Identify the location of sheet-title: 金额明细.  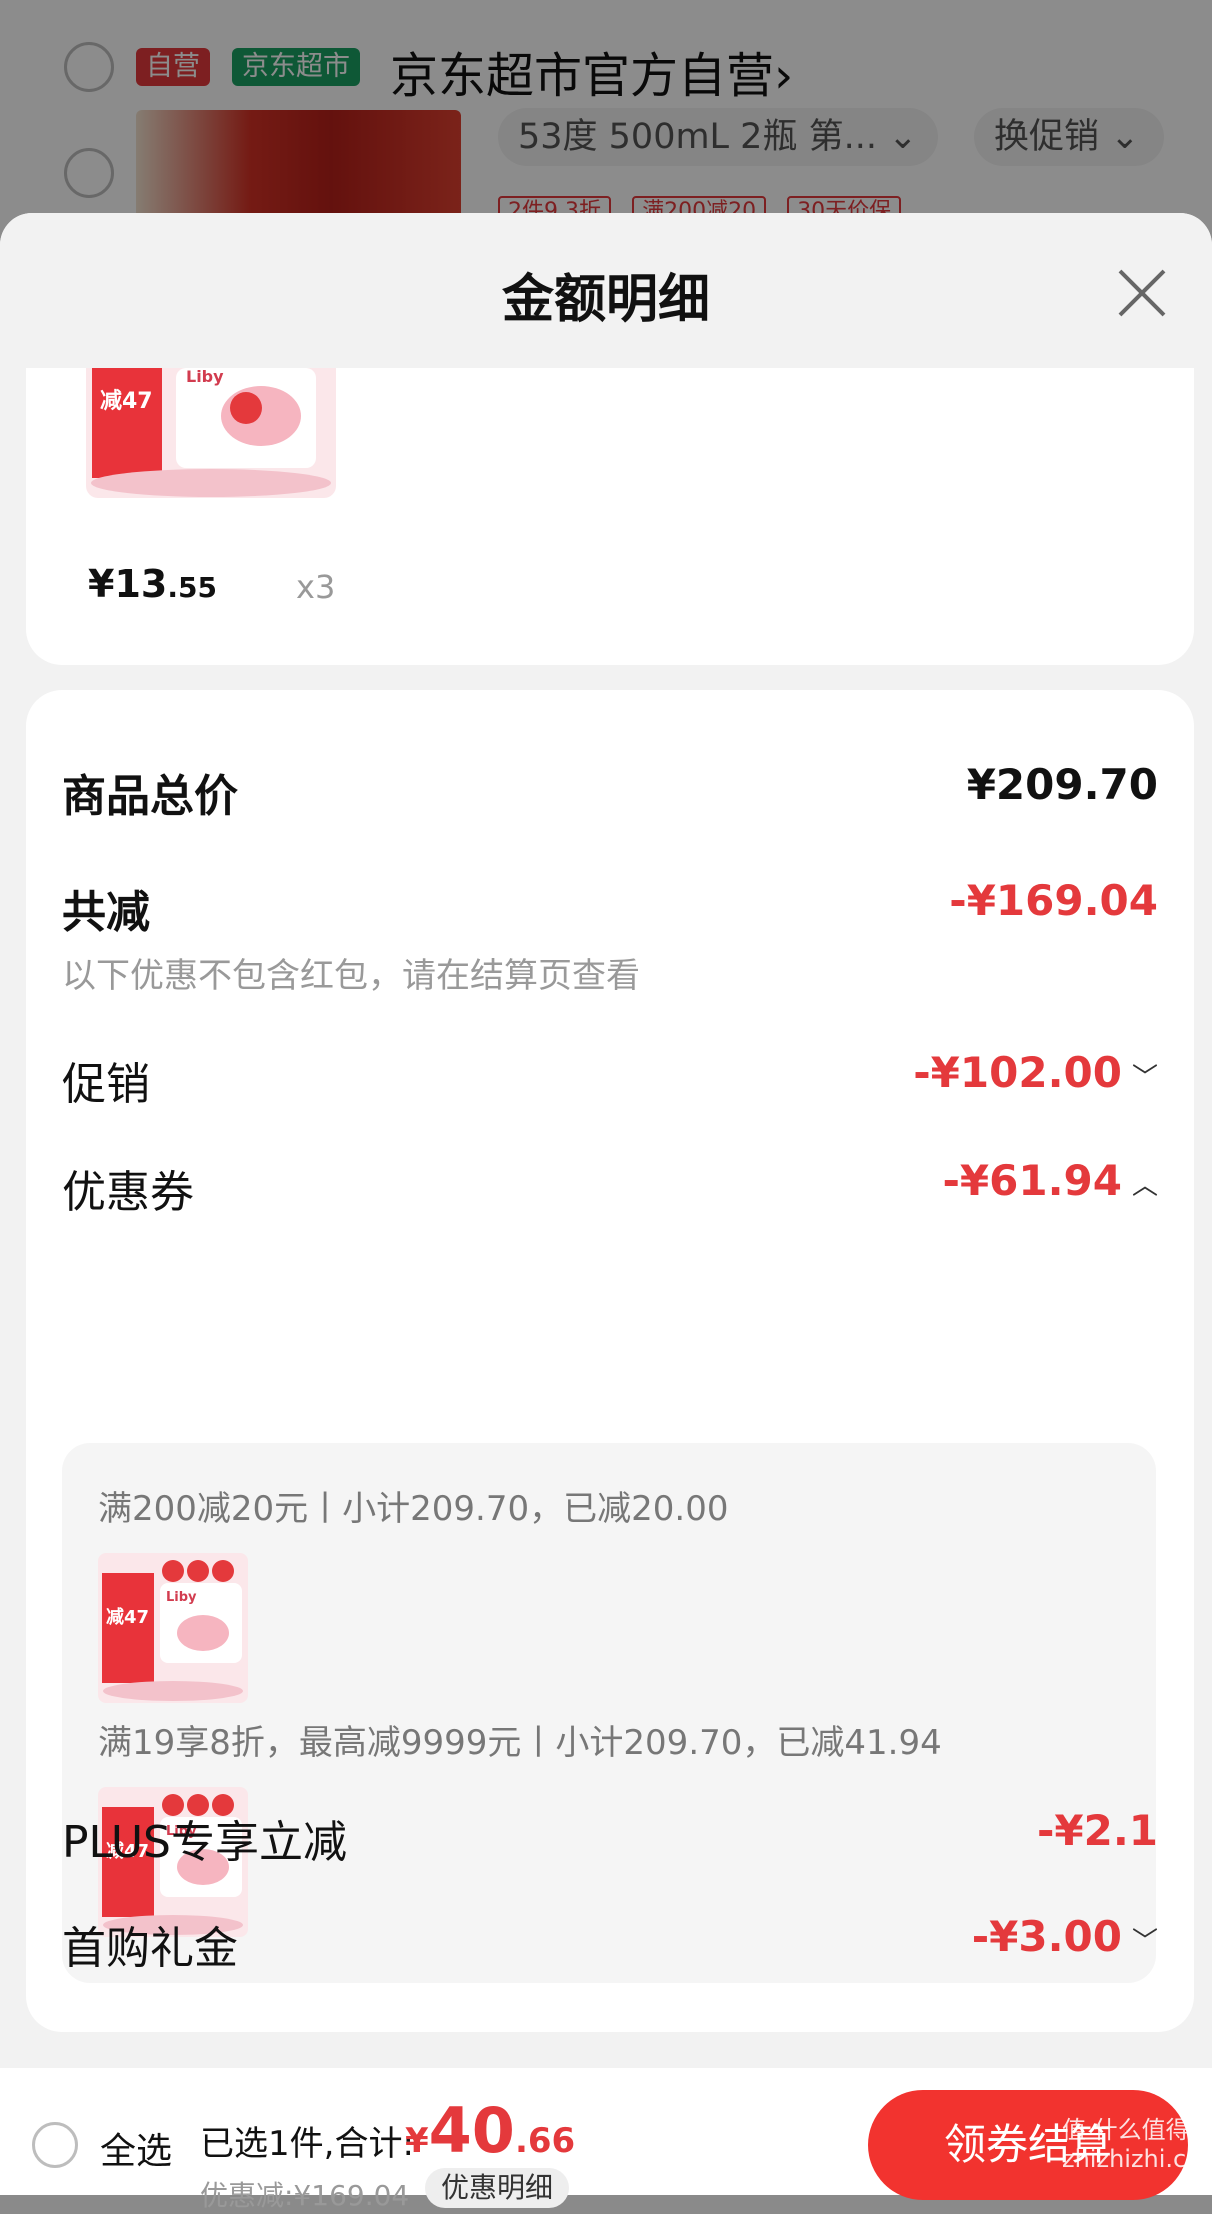
(605, 300).